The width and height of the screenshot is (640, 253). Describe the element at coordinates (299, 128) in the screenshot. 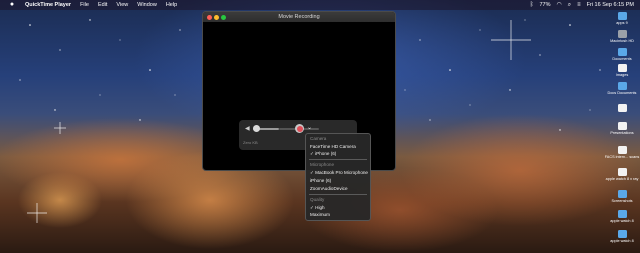

I see `record-button` at that location.